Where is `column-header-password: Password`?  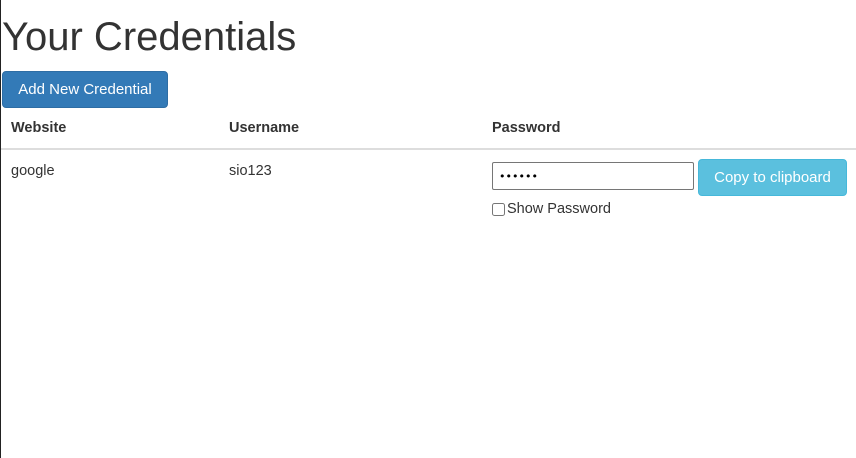
column-header-password: Password is located at coordinates (526, 128).